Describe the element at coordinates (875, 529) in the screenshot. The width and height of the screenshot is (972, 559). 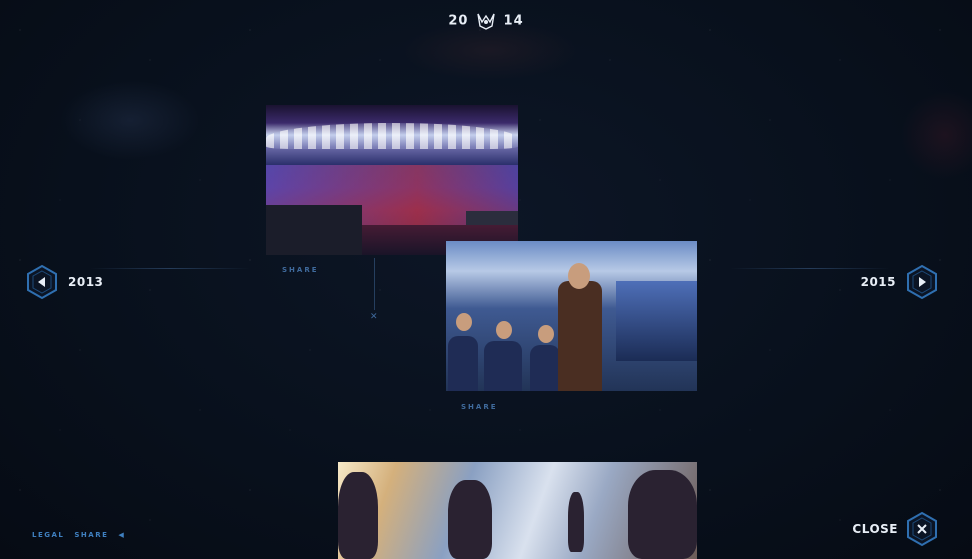
I see `close-label: CLOSE` at that location.